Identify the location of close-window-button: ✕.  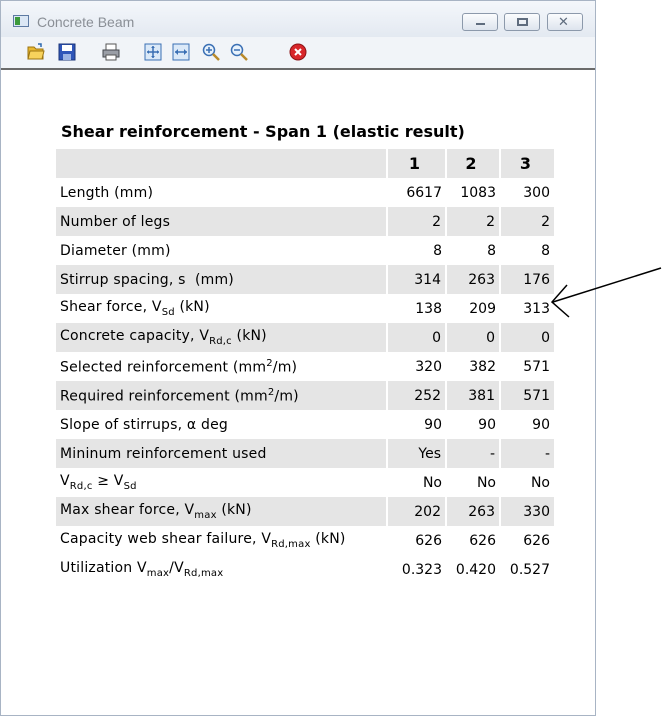
(565, 22).